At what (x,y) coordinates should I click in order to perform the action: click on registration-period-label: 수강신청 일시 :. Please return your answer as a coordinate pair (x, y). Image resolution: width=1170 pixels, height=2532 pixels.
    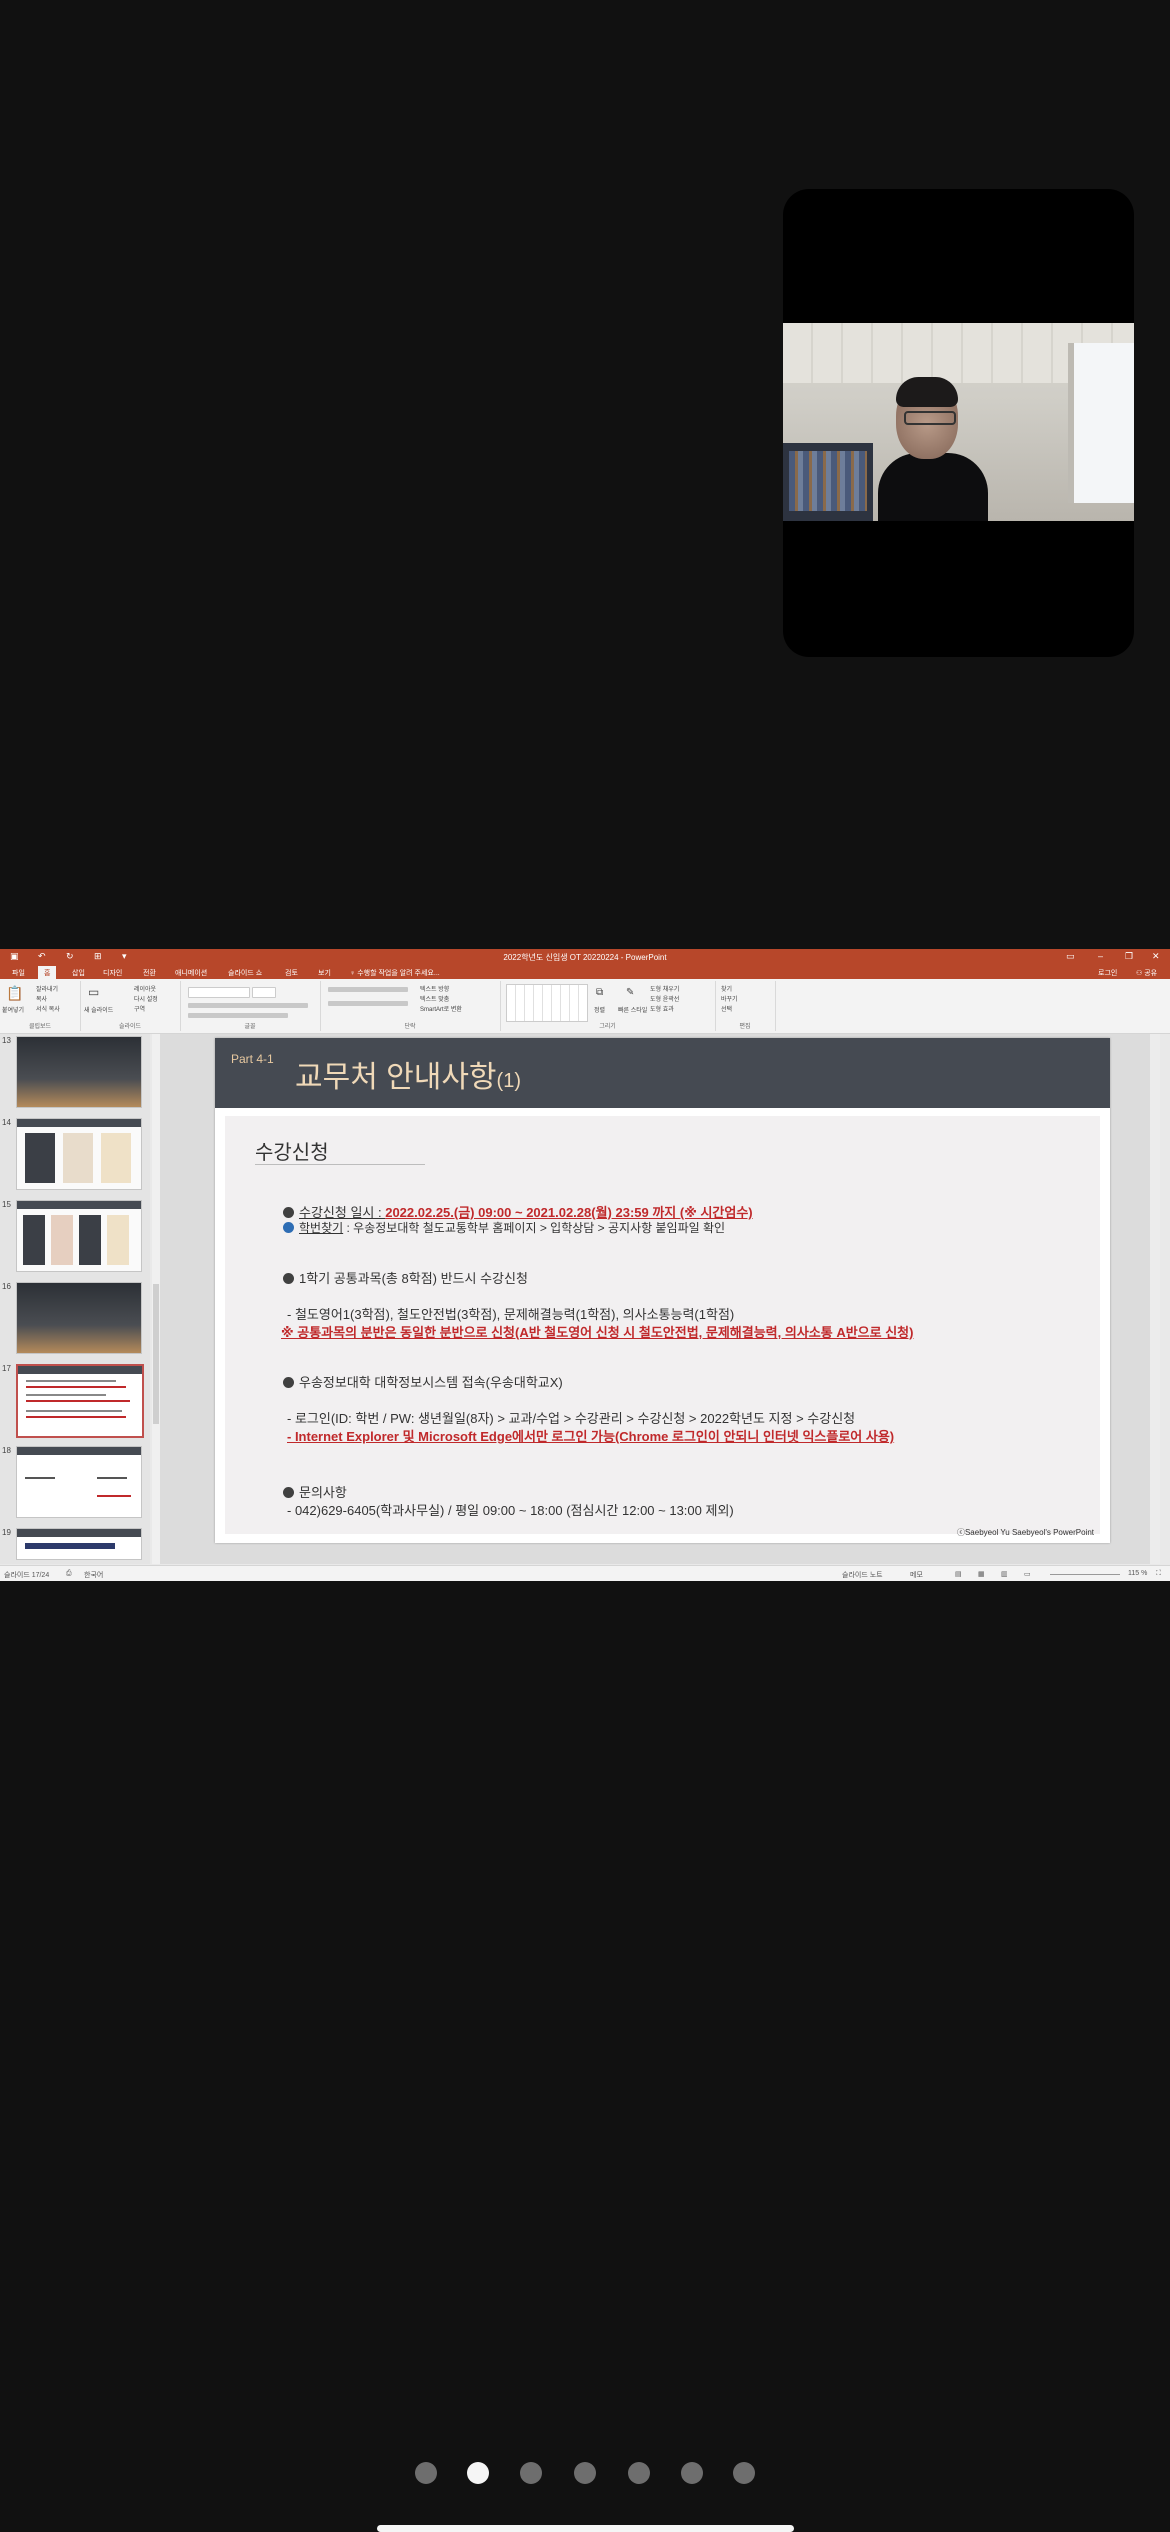
    Looking at the image, I should click on (342, 1212).